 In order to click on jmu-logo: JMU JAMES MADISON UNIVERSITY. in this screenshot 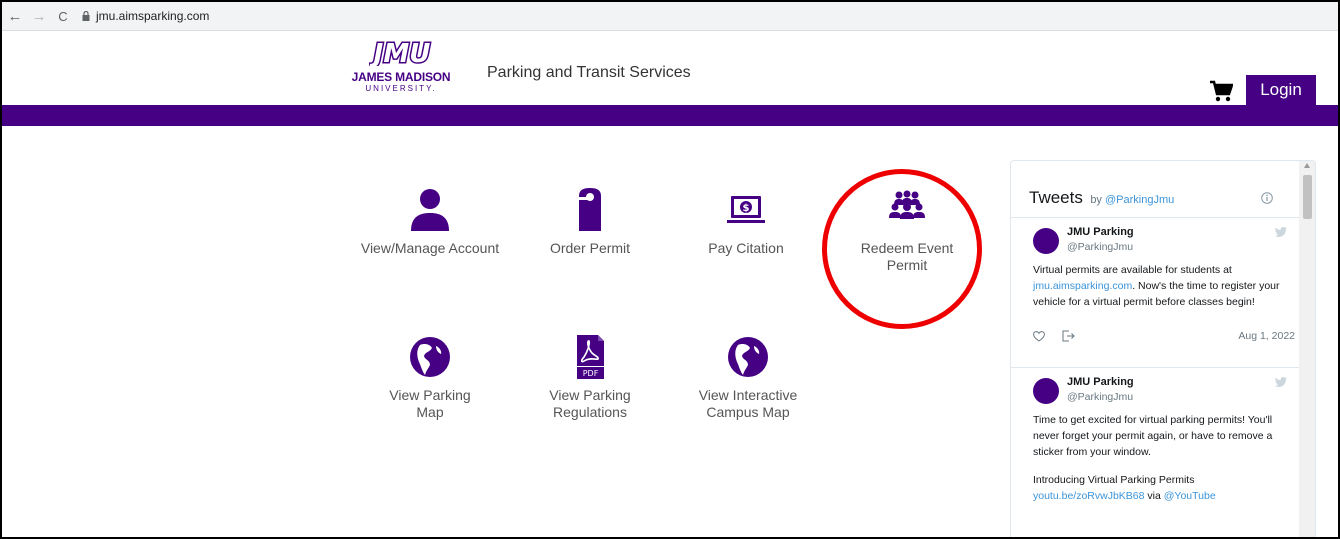, I will do `click(401, 70)`.